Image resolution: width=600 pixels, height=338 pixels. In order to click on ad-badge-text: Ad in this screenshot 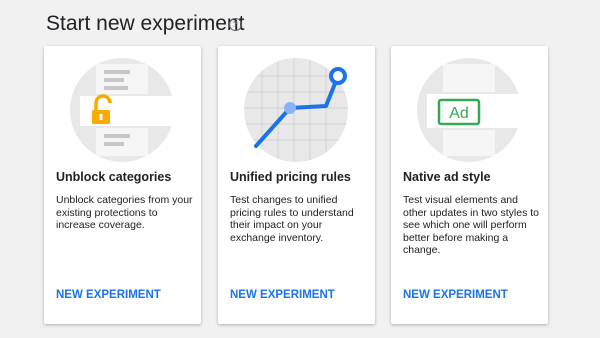, I will do `click(459, 113)`.